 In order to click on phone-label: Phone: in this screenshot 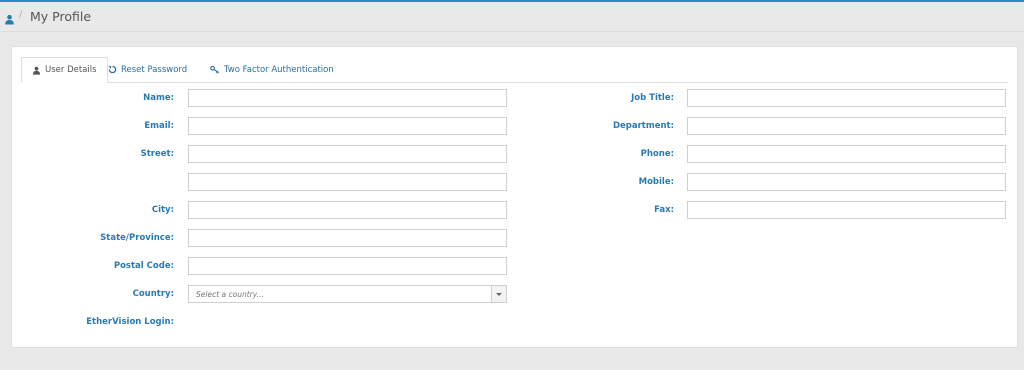, I will do `click(657, 154)`.